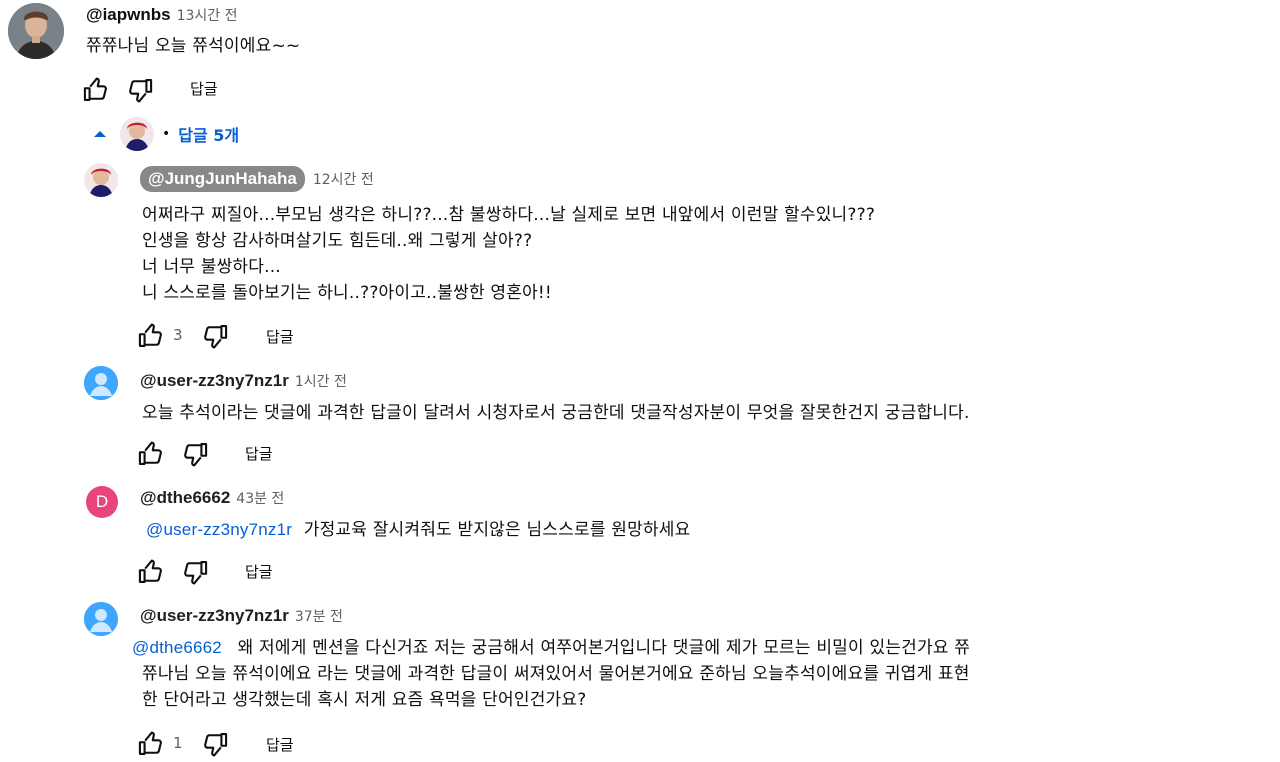  I want to click on reply-avatar-letter: D, so click(102, 502).